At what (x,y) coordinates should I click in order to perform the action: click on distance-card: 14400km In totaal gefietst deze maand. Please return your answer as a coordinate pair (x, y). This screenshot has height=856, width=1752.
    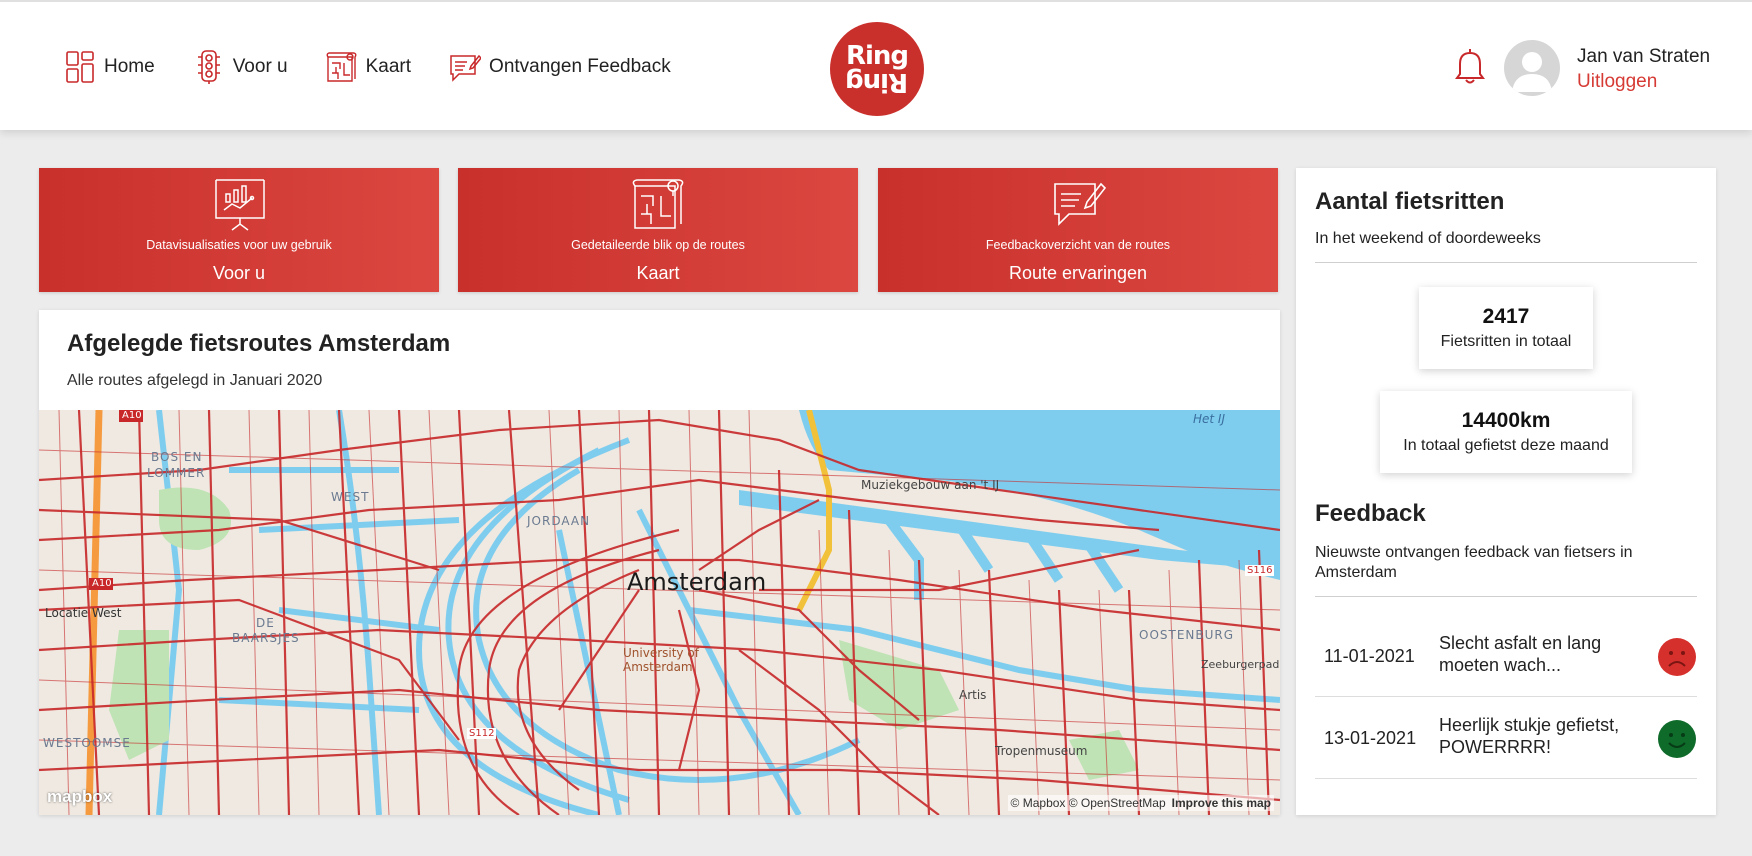
    Looking at the image, I should click on (1506, 432).